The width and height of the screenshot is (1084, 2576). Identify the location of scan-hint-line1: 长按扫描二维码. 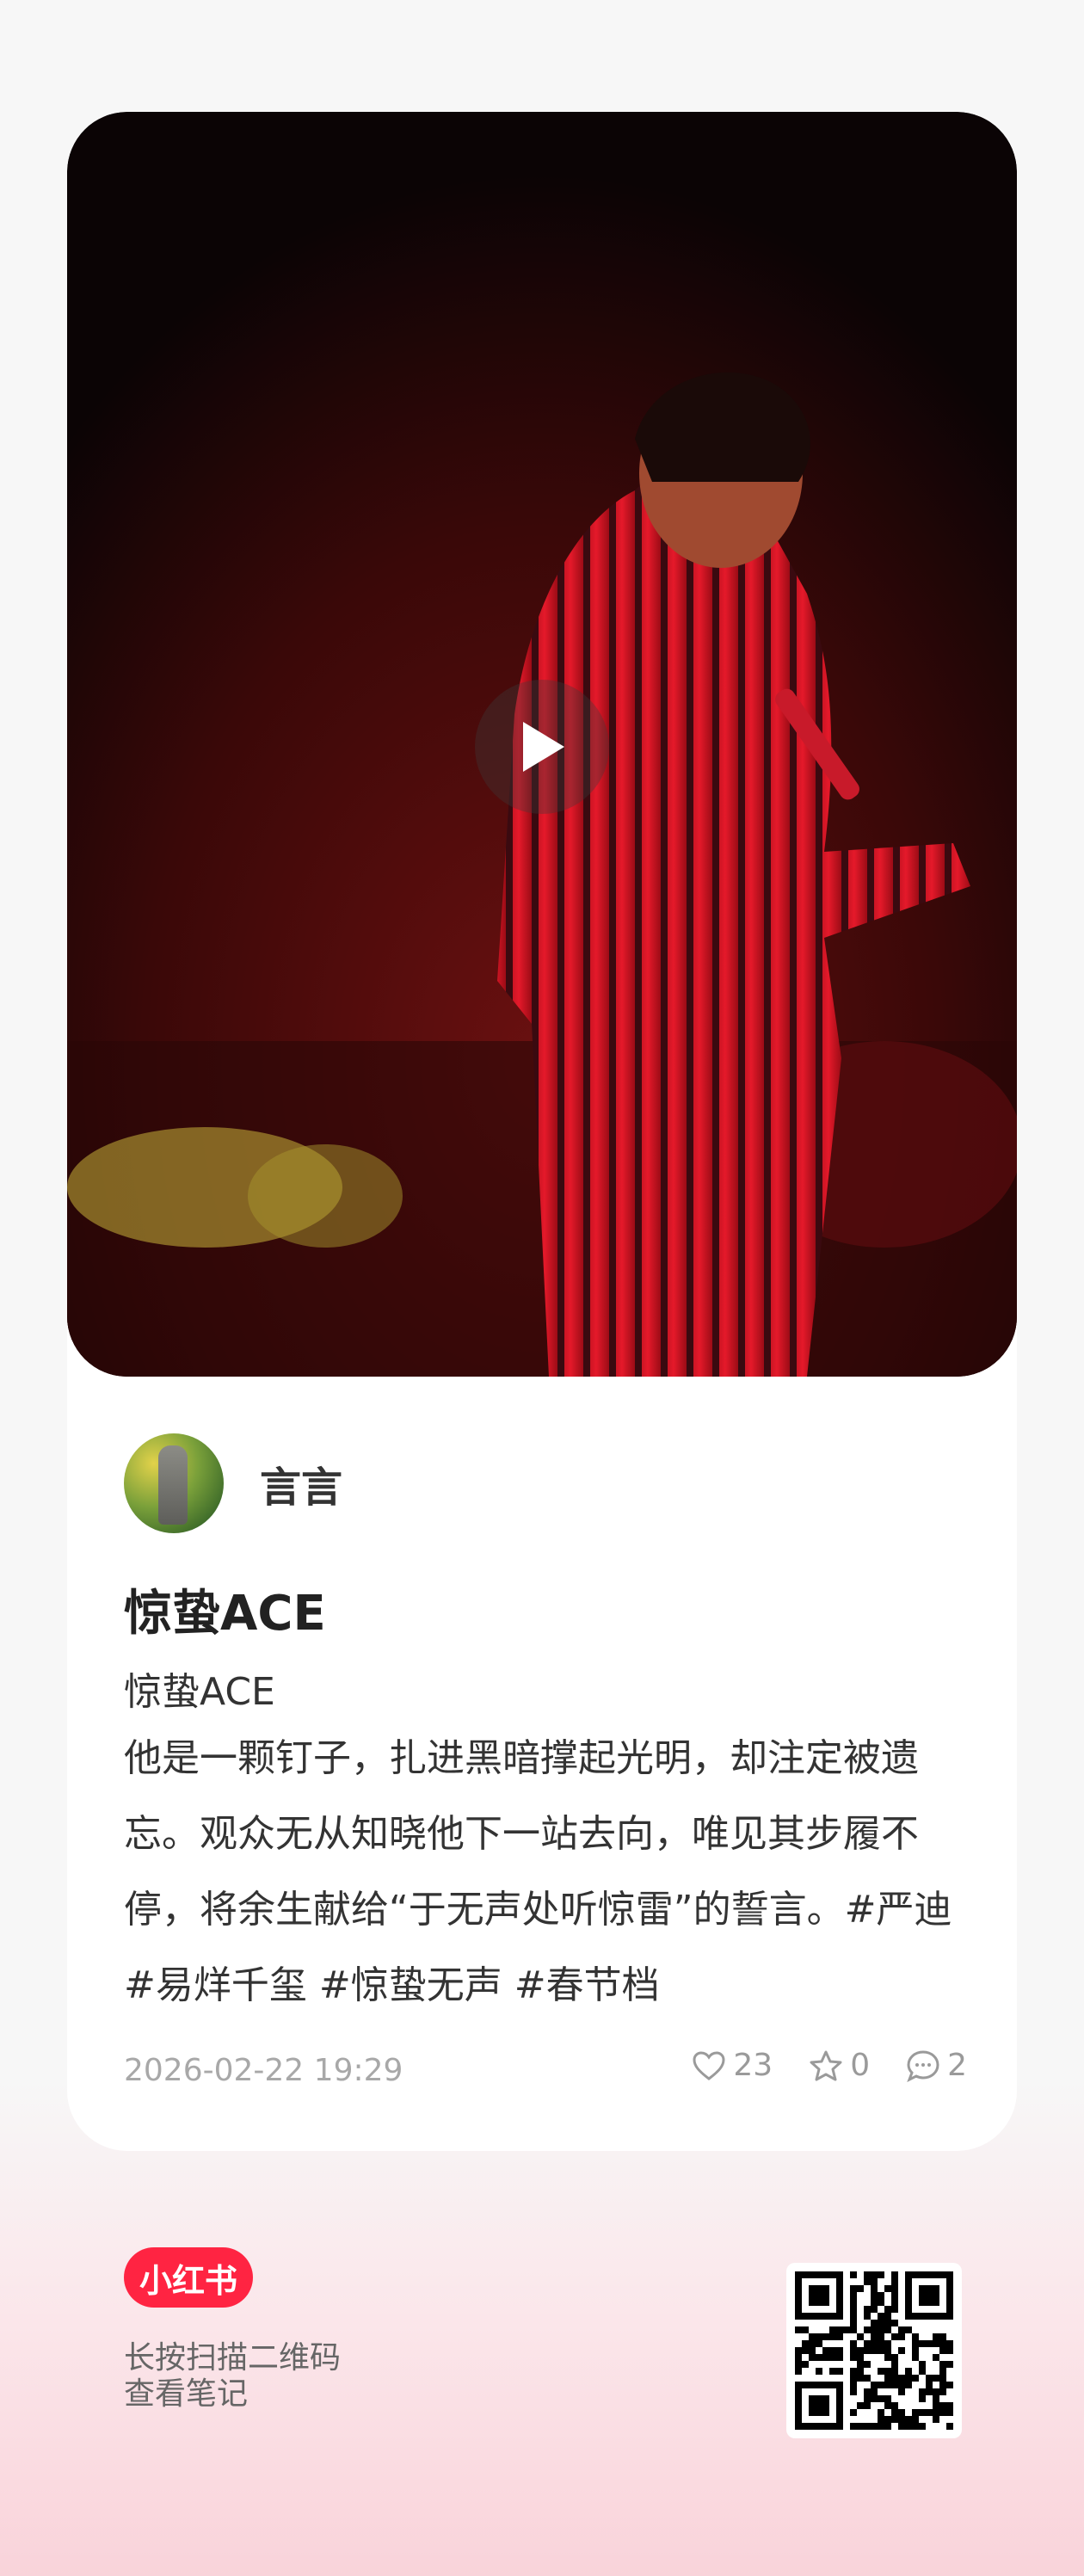
(233, 2358).